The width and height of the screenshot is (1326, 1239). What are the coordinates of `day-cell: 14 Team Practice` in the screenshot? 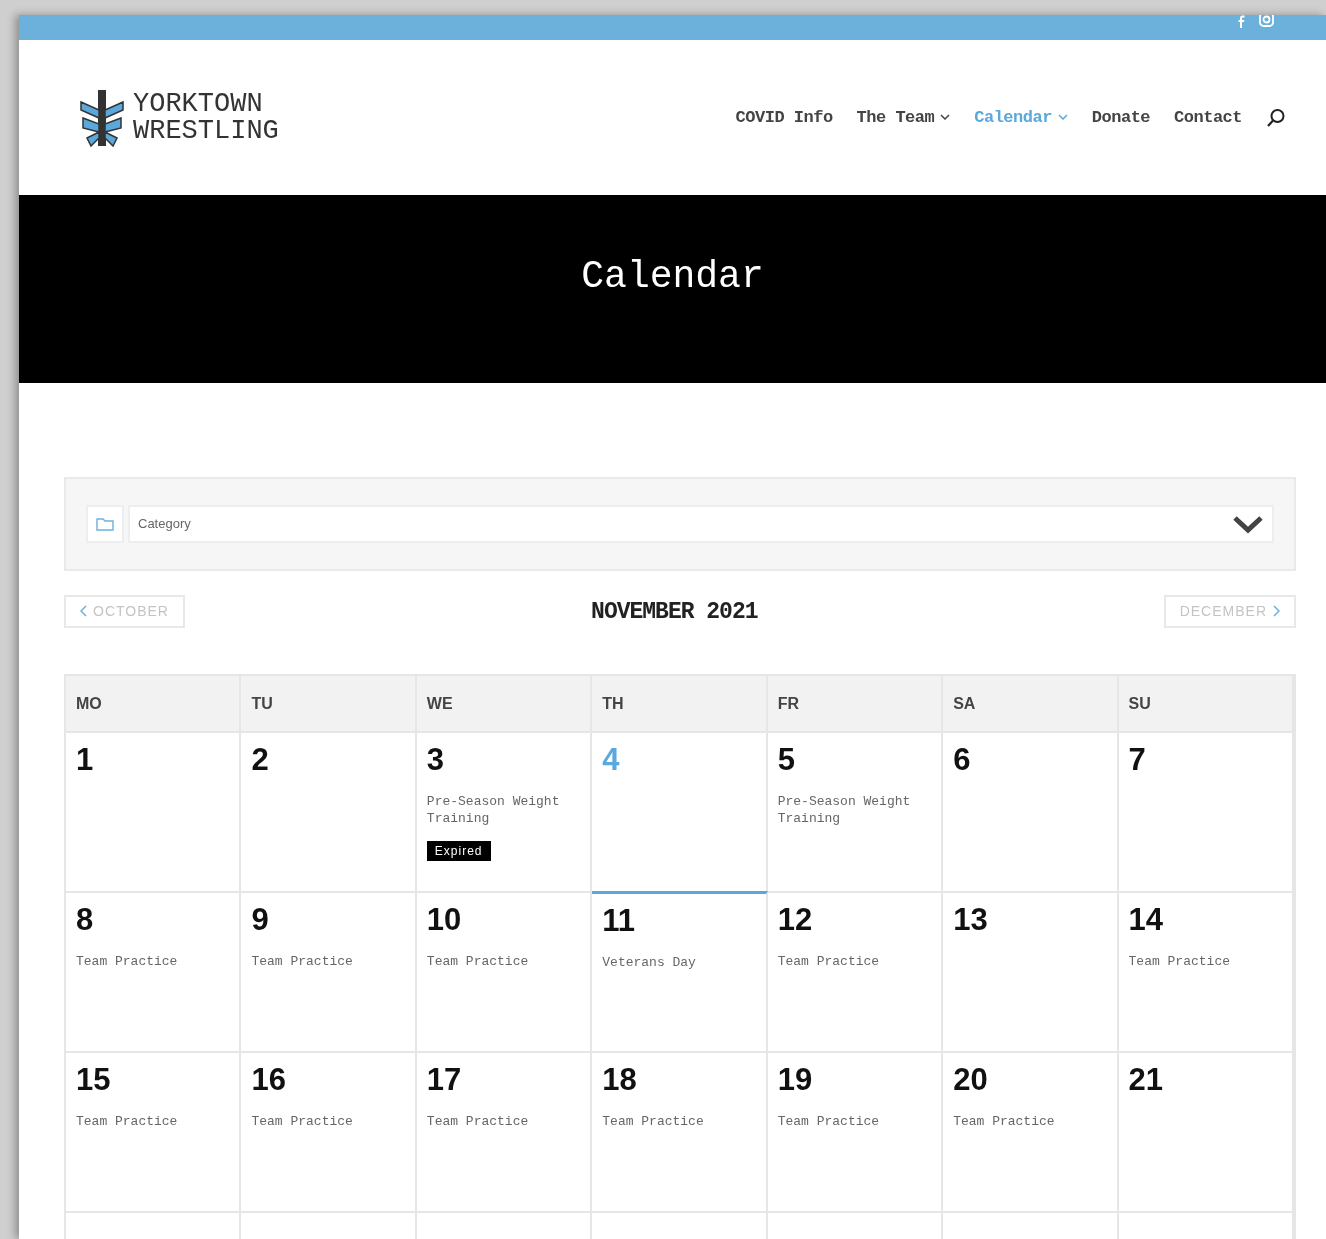 It's located at (1206, 970).